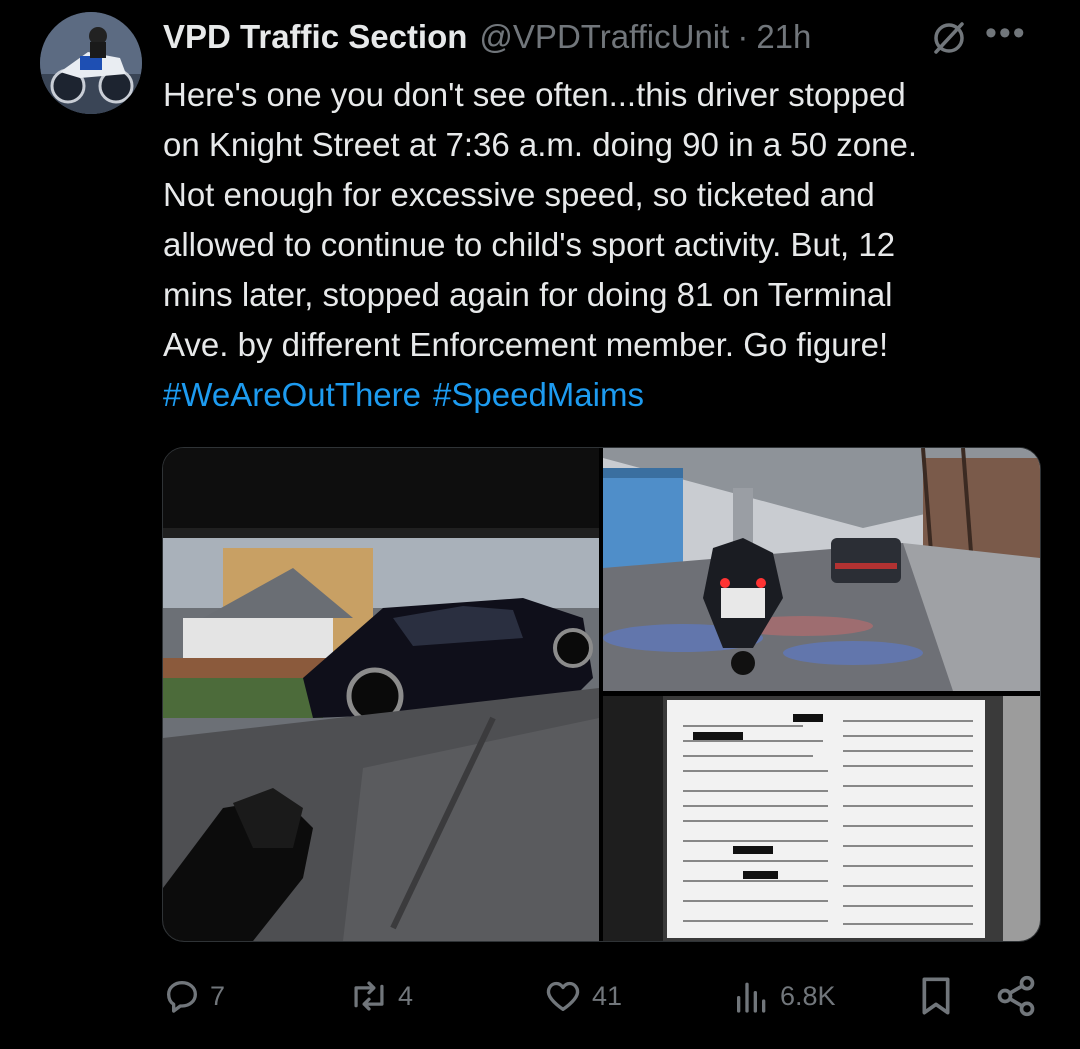 The height and width of the screenshot is (1049, 1080). I want to click on more-options-icon: •••, so click(1006, 33).